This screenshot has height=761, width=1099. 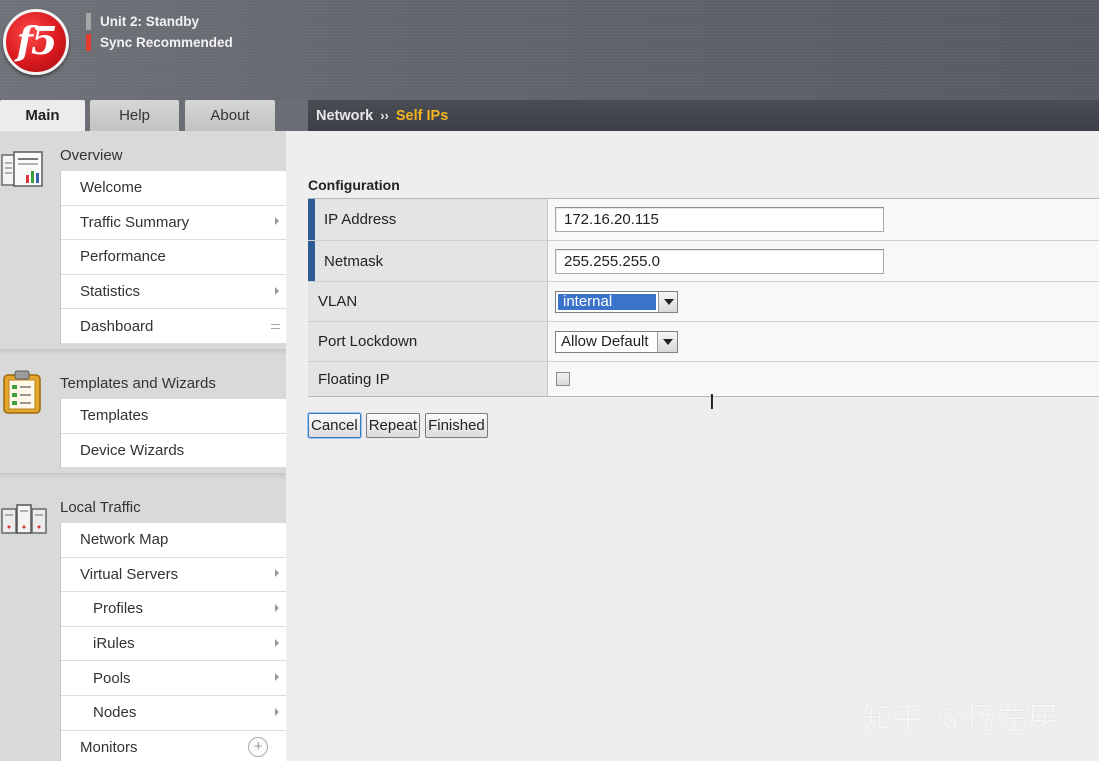 I want to click on report-icon, so click(x=22, y=169).